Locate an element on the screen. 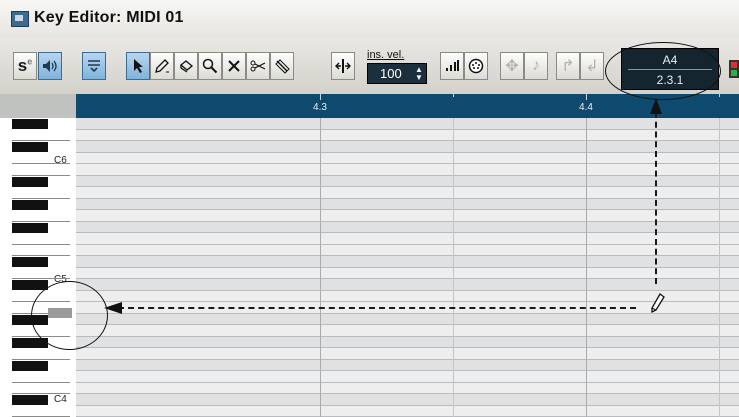 The height and width of the screenshot is (417, 739). x-icon is located at coordinates (234, 66).